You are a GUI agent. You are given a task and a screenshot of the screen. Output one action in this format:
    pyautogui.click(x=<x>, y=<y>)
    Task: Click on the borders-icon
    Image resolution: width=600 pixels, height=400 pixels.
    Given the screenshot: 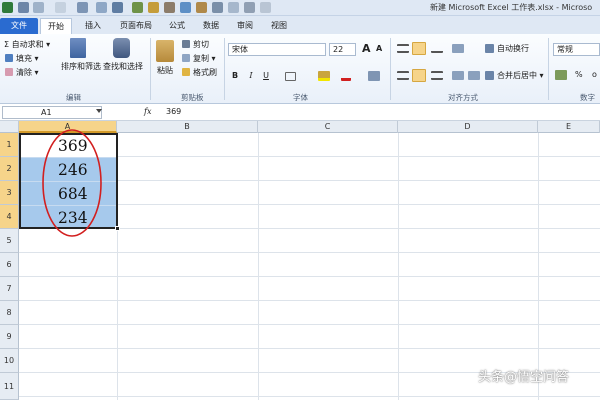 What is the action you would take?
    pyautogui.click(x=290, y=76)
    